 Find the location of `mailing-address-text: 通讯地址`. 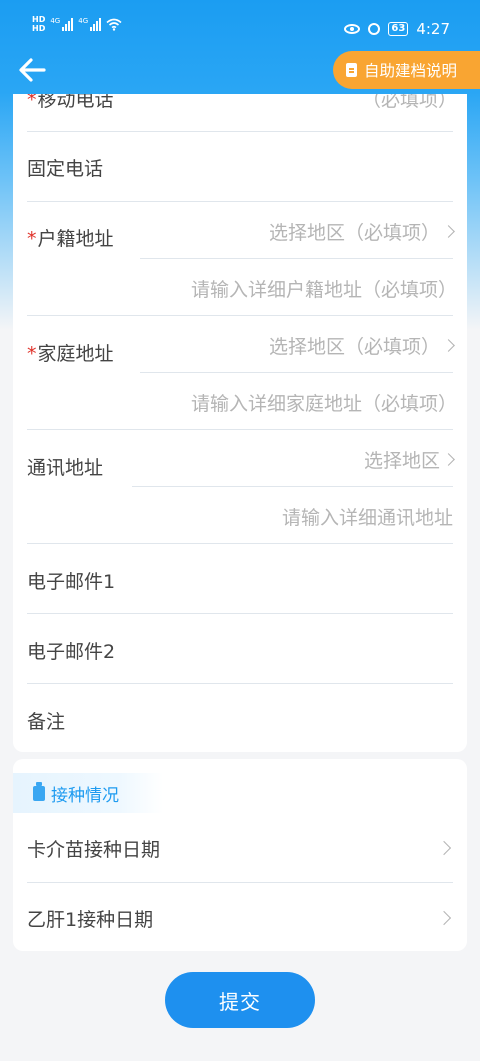

mailing-address-text: 通讯地址 is located at coordinates (65, 468).